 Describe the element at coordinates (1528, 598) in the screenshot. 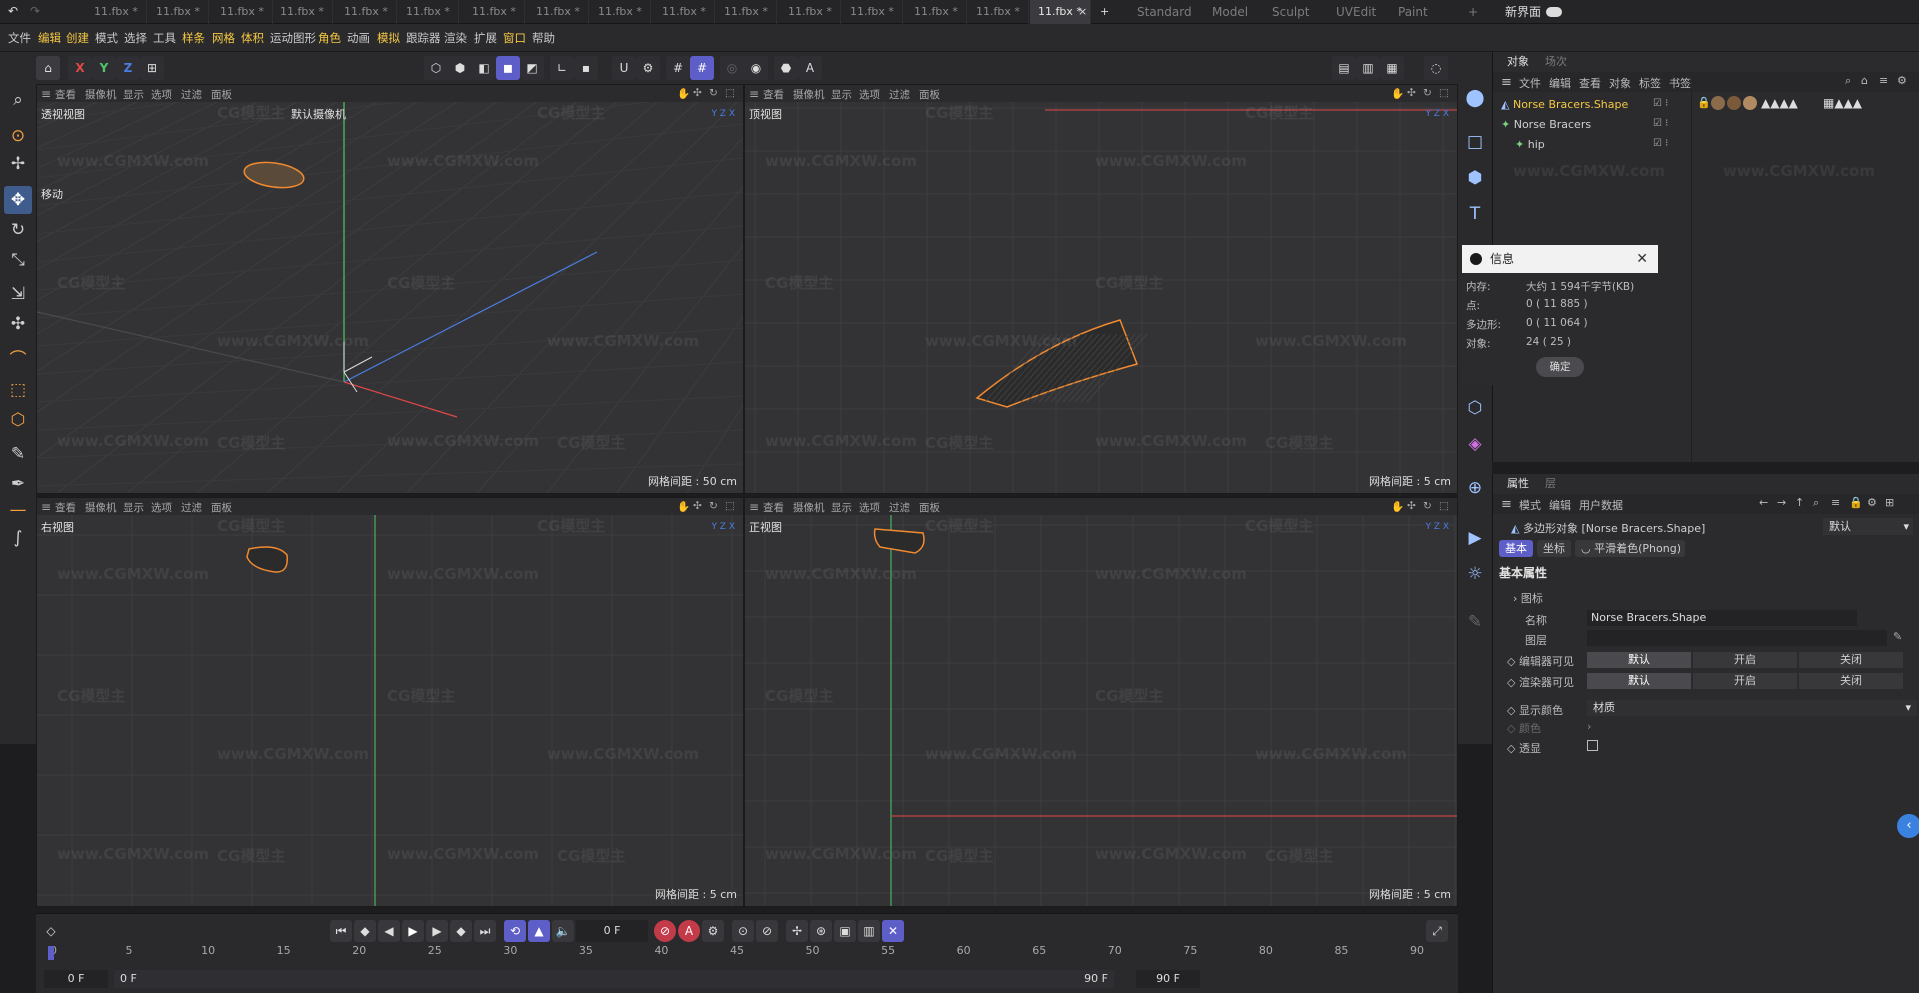

I see `icon-collapse: › 图标` at that location.